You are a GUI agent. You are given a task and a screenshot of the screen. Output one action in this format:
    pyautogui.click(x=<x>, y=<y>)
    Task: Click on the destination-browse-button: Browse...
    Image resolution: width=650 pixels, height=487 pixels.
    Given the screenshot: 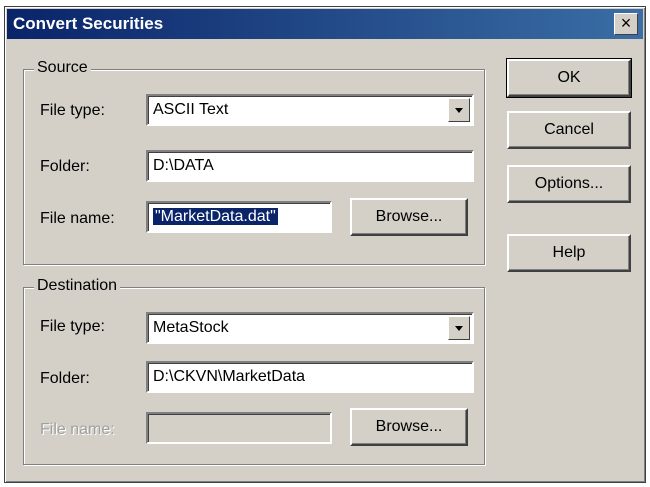 What is the action you would take?
    pyautogui.click(x=409, y=427)
    